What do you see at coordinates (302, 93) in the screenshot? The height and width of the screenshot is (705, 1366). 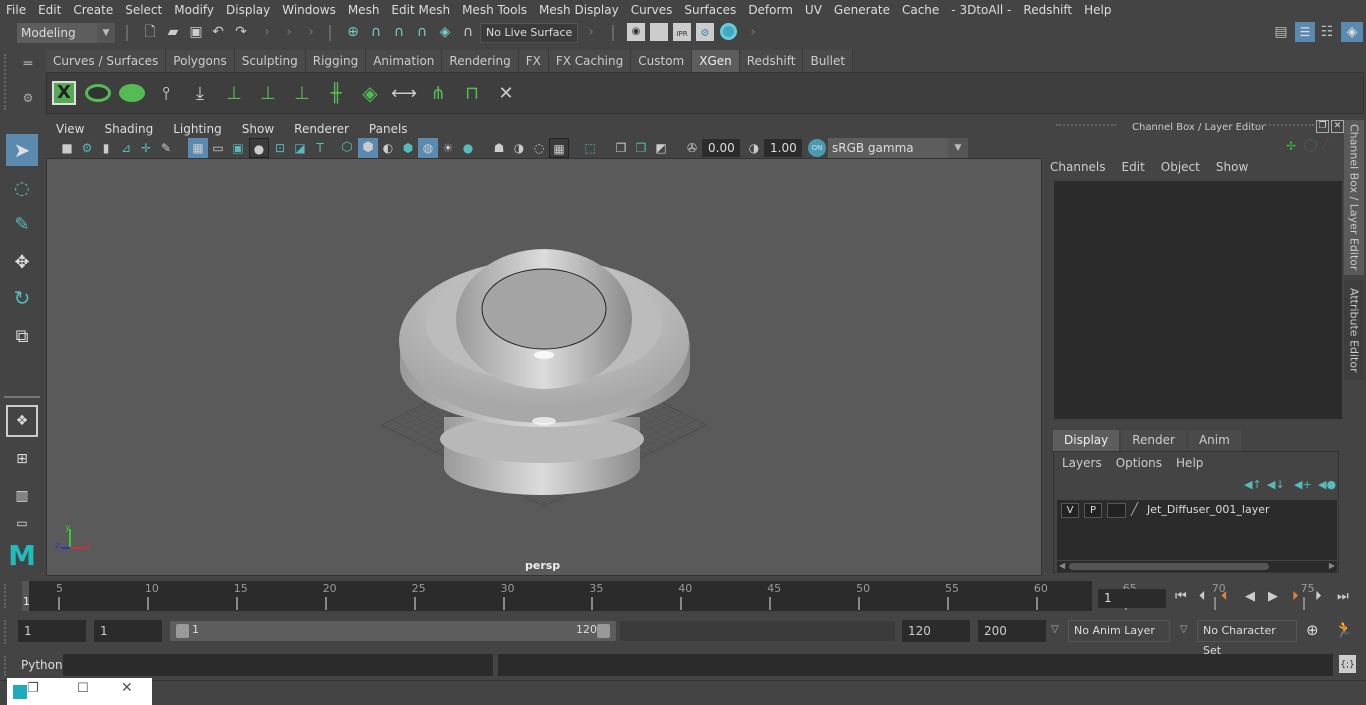 I see `lock-guides-icon: ⊥` at bounding box center [302, 93].